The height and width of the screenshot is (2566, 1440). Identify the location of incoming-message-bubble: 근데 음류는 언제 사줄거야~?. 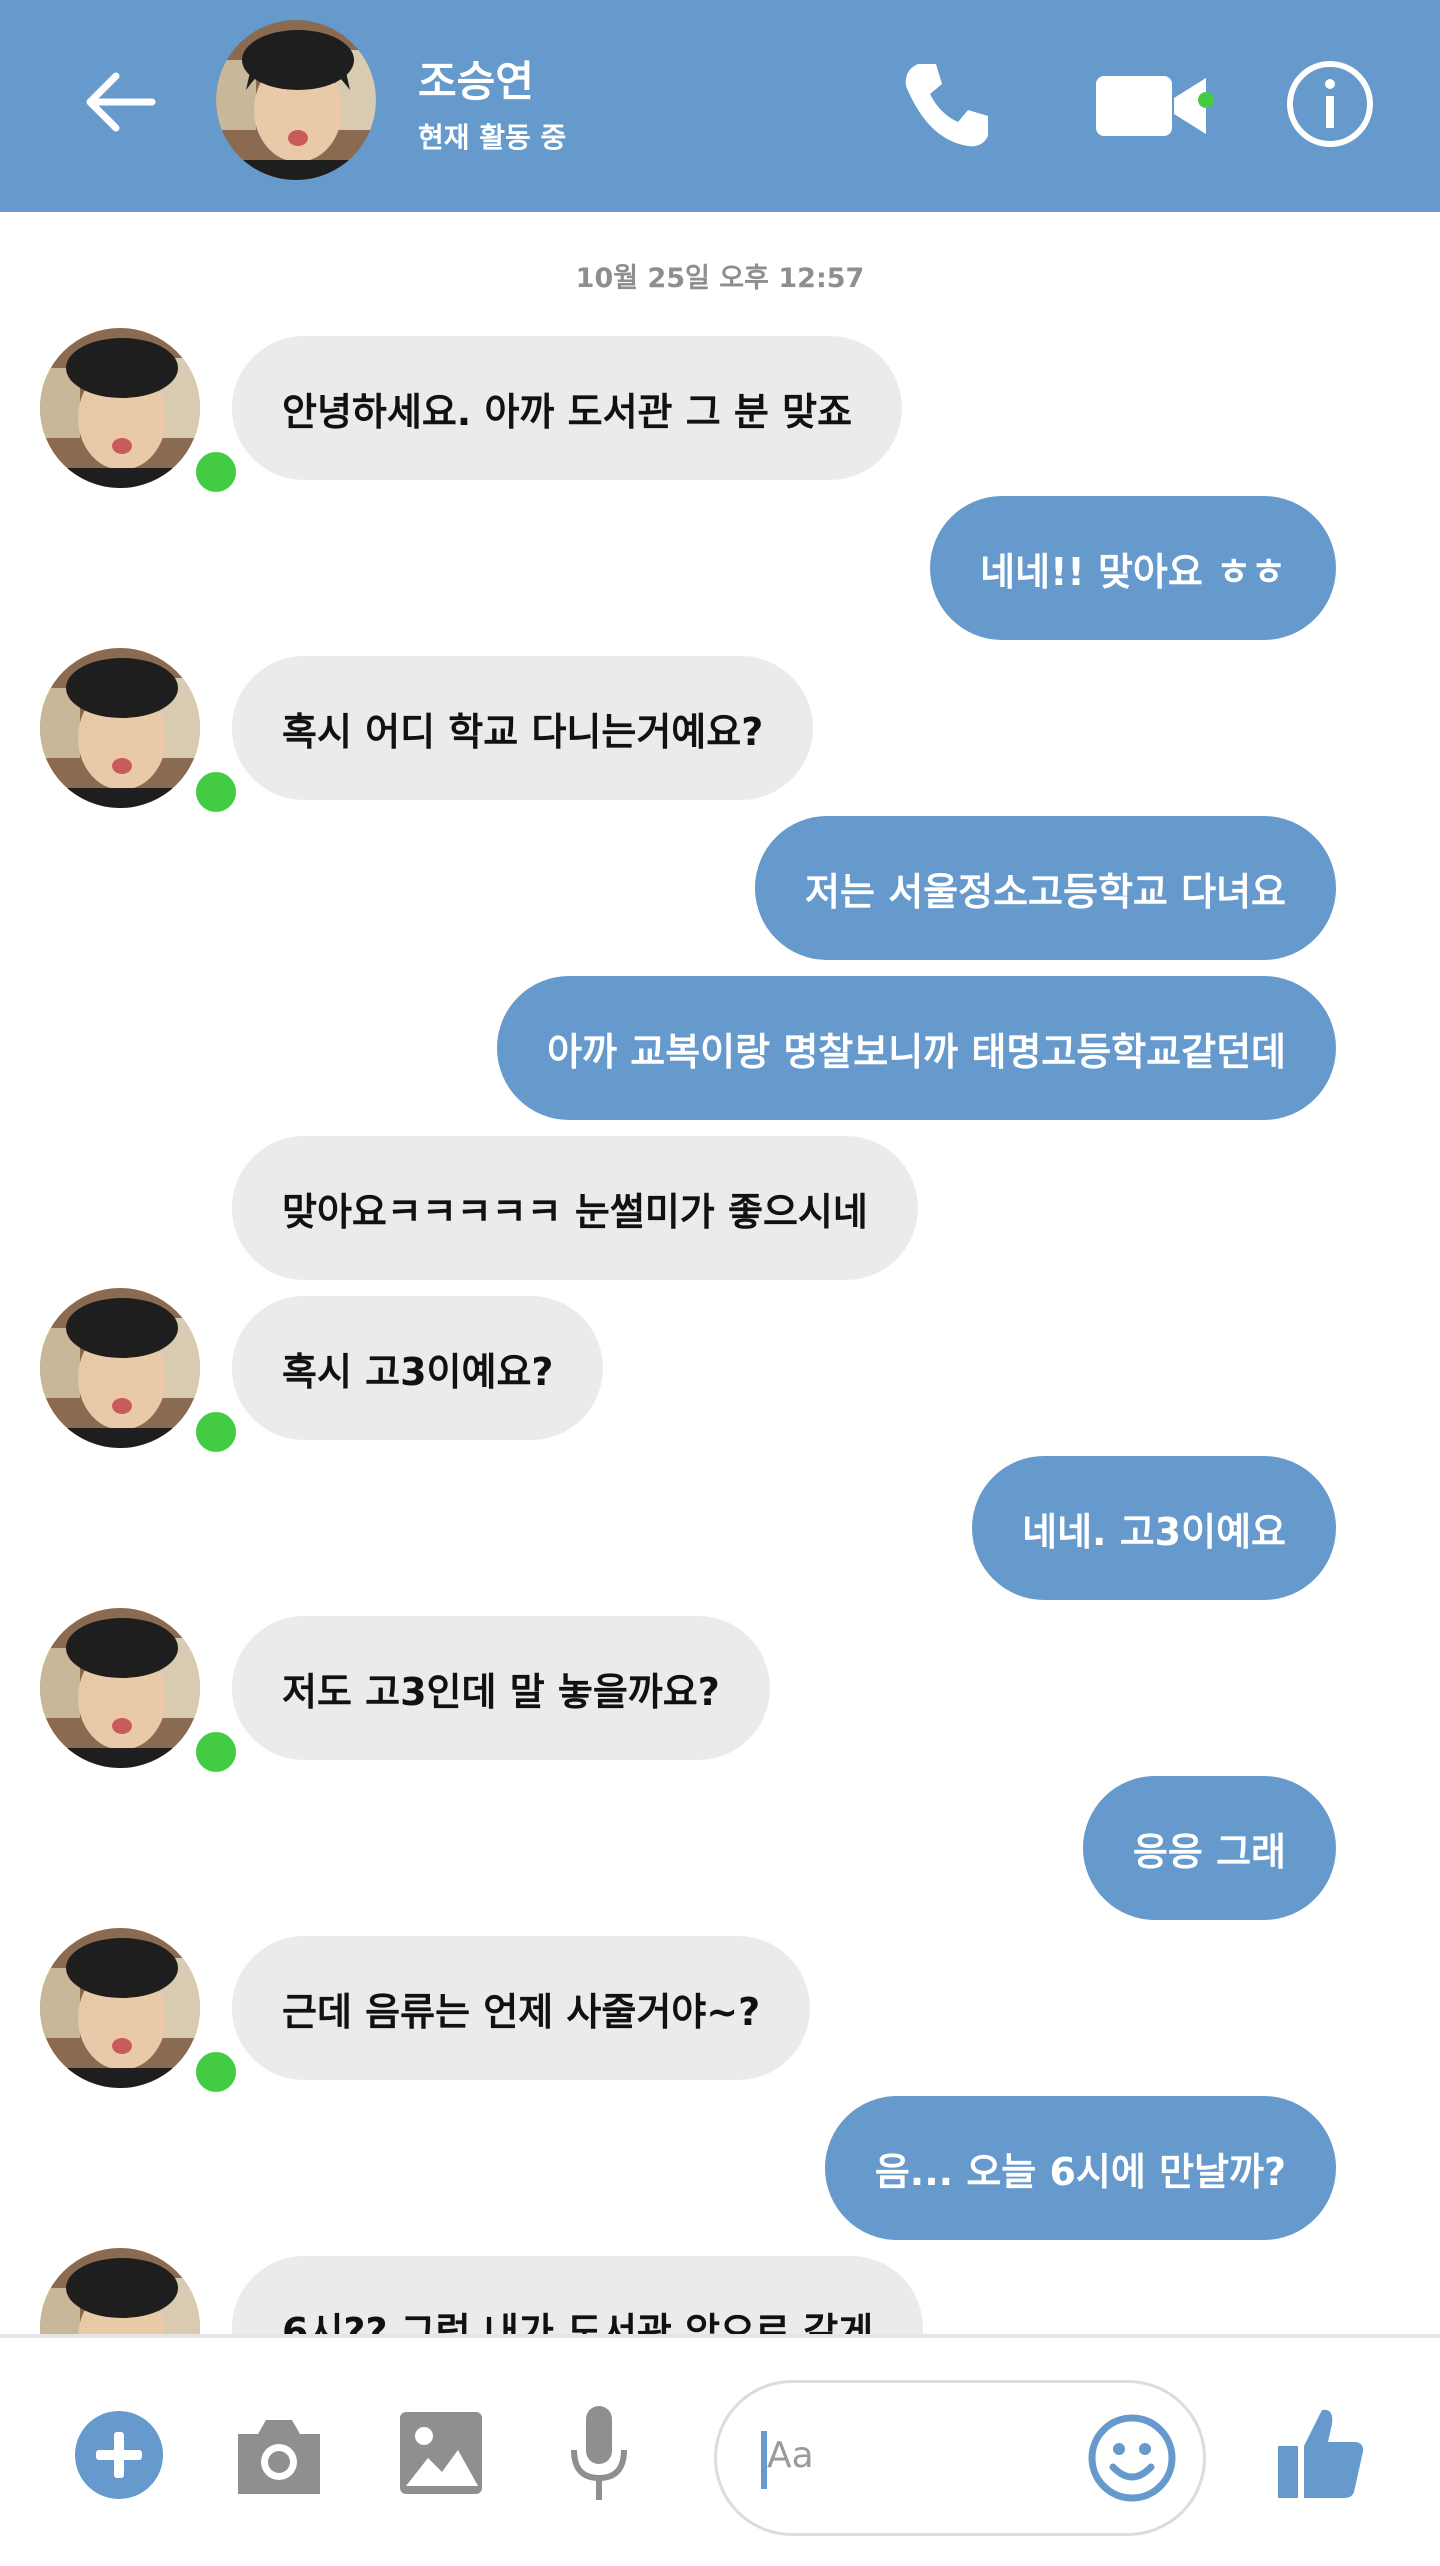
(521, 2008).